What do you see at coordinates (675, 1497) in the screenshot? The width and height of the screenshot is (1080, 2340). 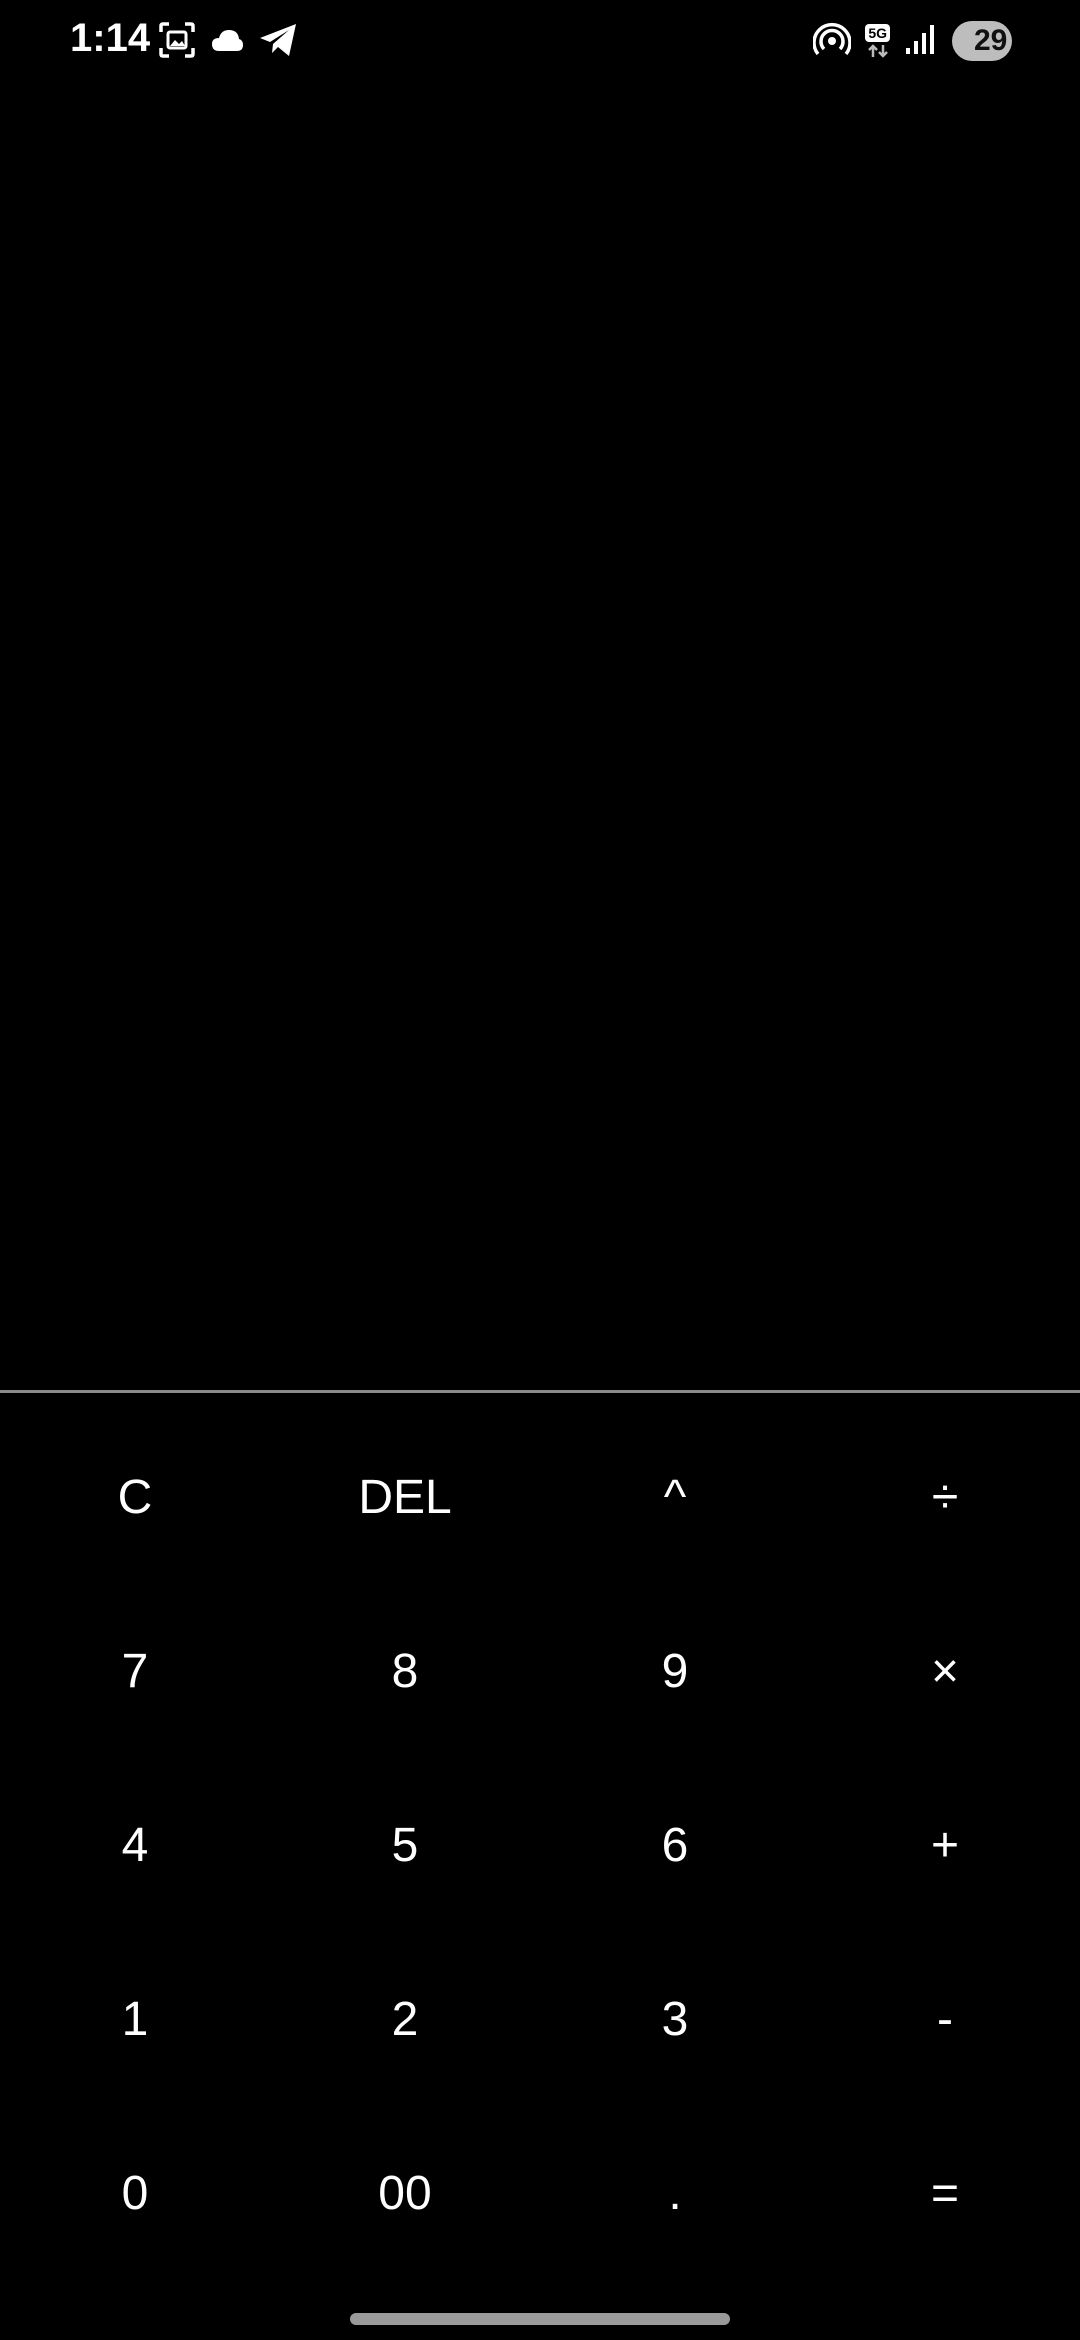 I see `power-button: ^` at bounding box center [675, 1497].